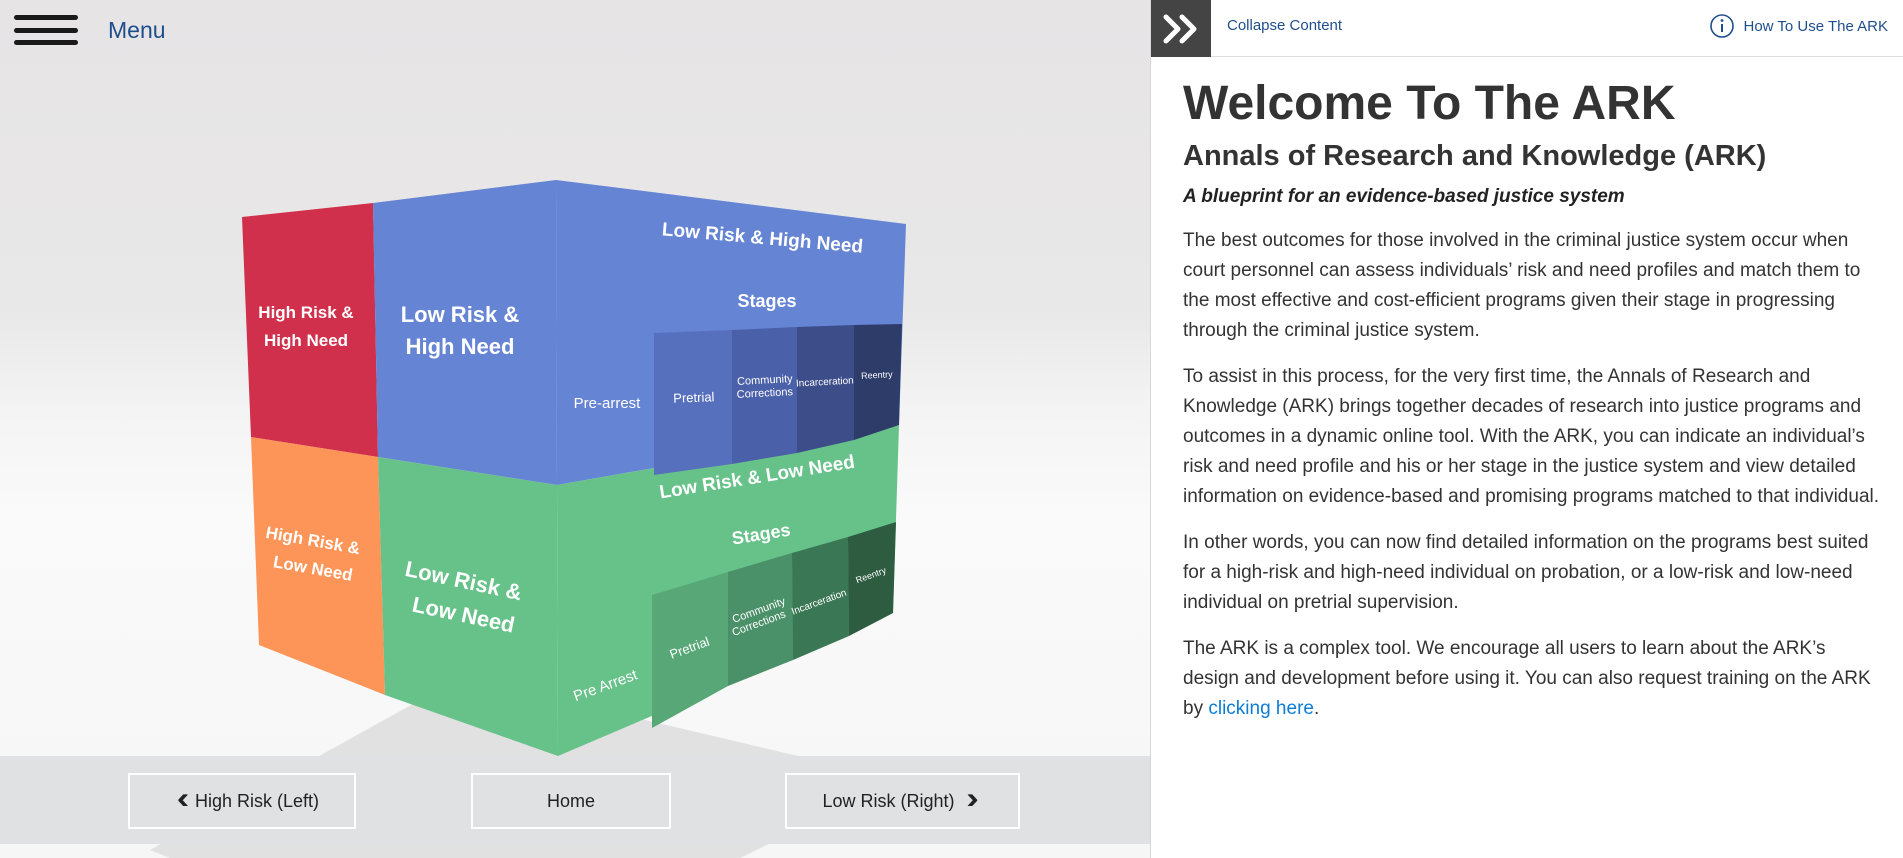 Image resolution: width=1903 pixels, height=858 pixels. What do you see at coordinates (1475, 156) in the screenshot?
I see `page-subtitle: Annals of Research and Knowledge (ARK)` at bounding box center [1475, 156].